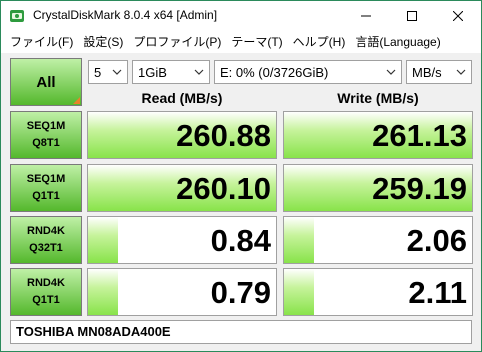 The width and height of the screenshot is (482, 352). What do you see at coordinates (46, 292) in the screenshot?
I see `rnd4k-q1t1-button: RND4K Q1T1` at bounding box center [46, 292].